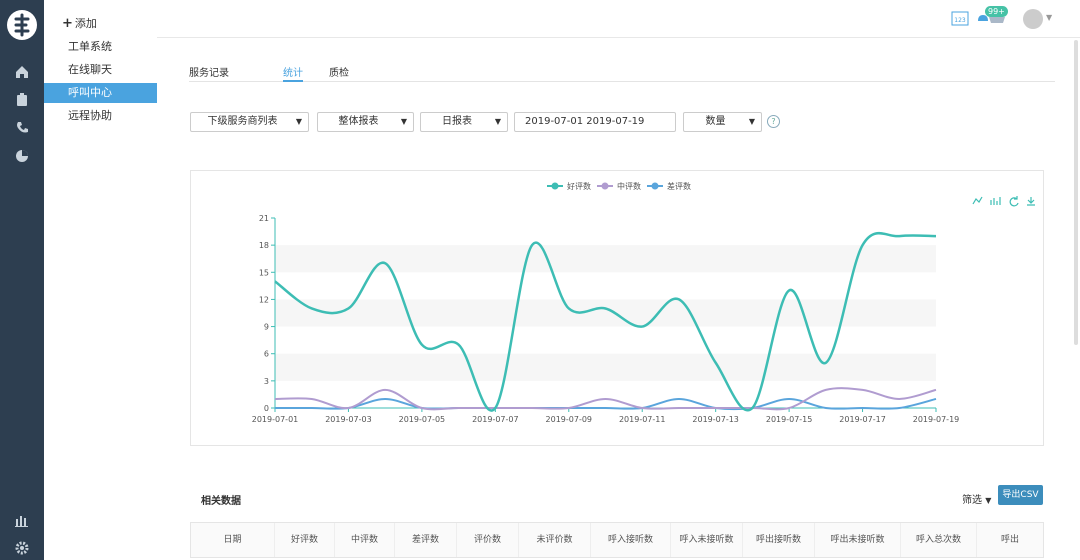 This screenshot has width=1080, height=560. What do you see at coordinates (426, 540) in the screenshot?
I see `table-column-header: 差评数` at bounding box center [426, 540].